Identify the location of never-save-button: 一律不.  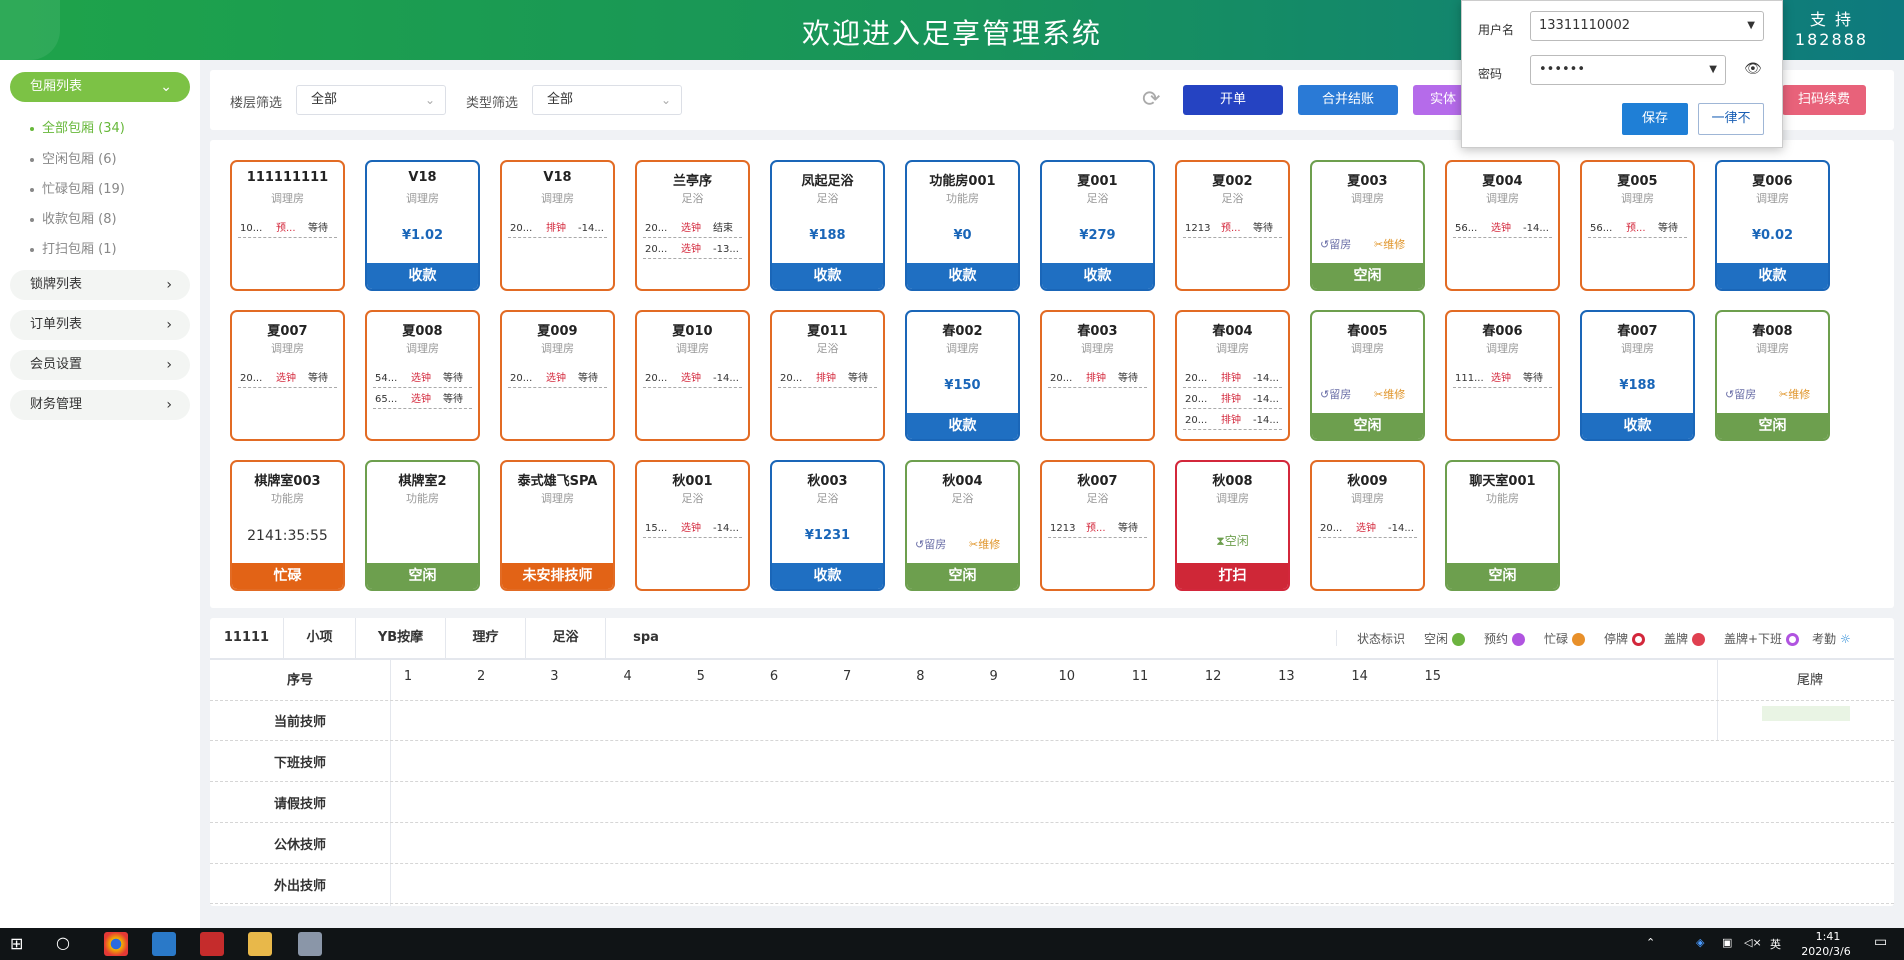
(1731, 119).